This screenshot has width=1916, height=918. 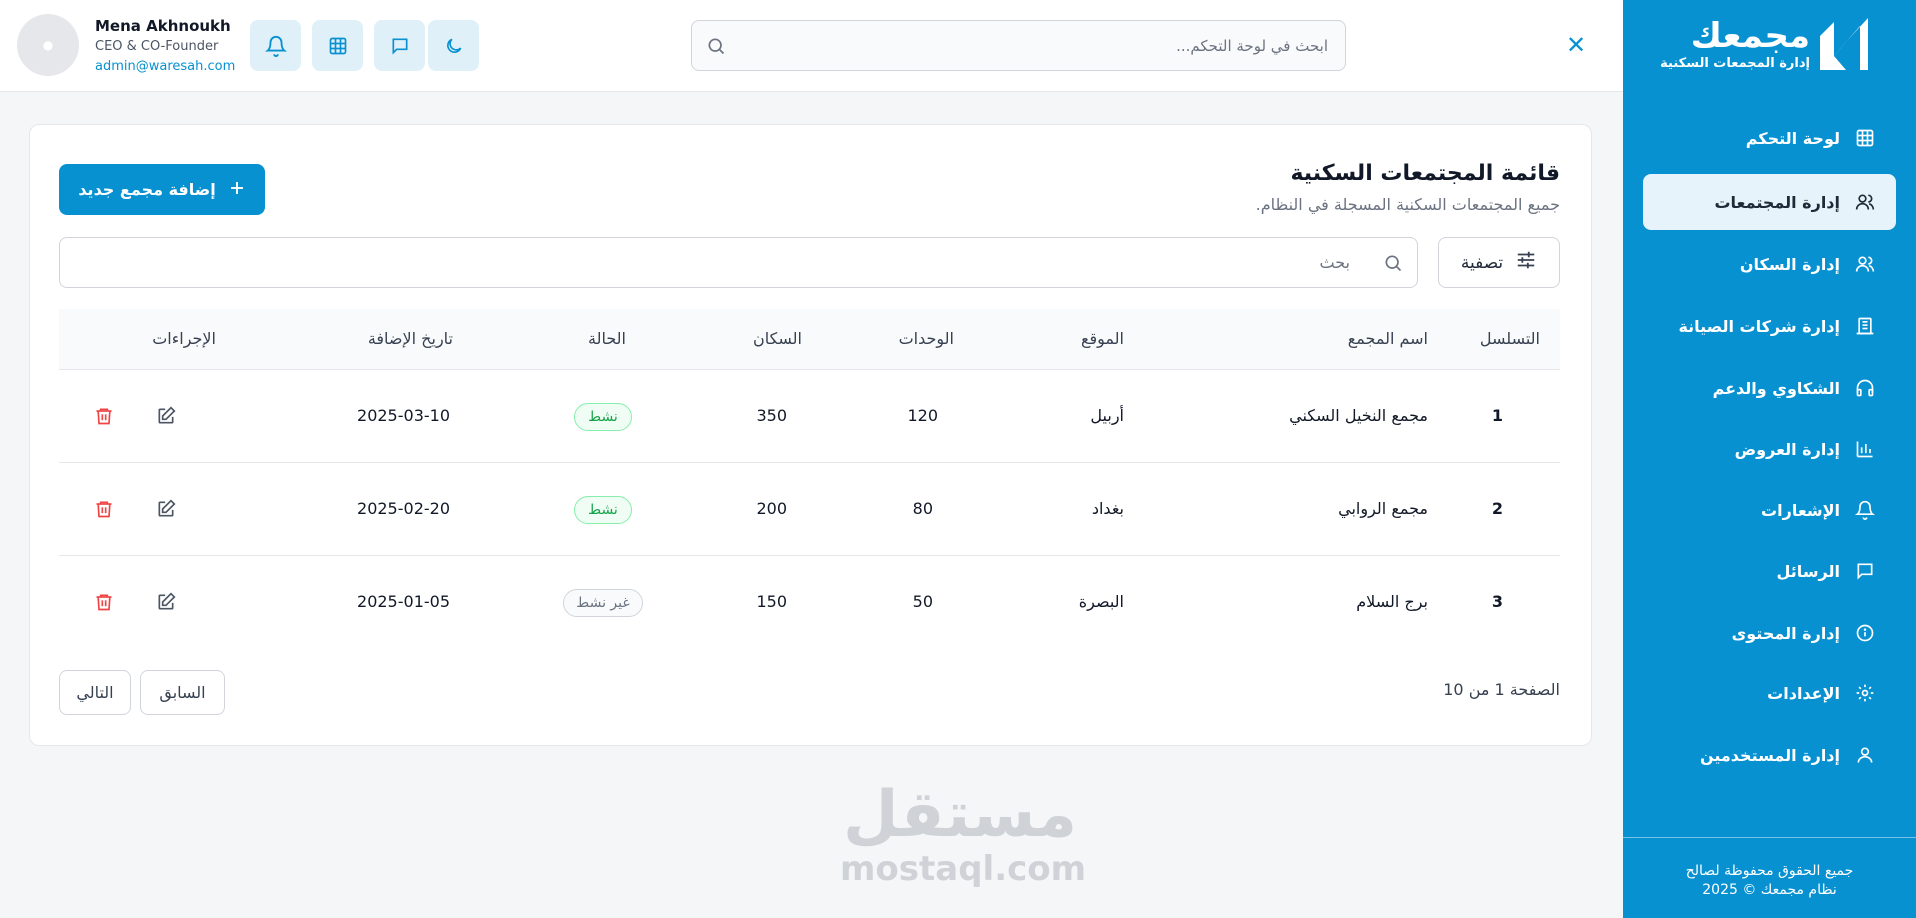 I want to click on user-email: admin@waresah.com, so click(x=165, y=67).